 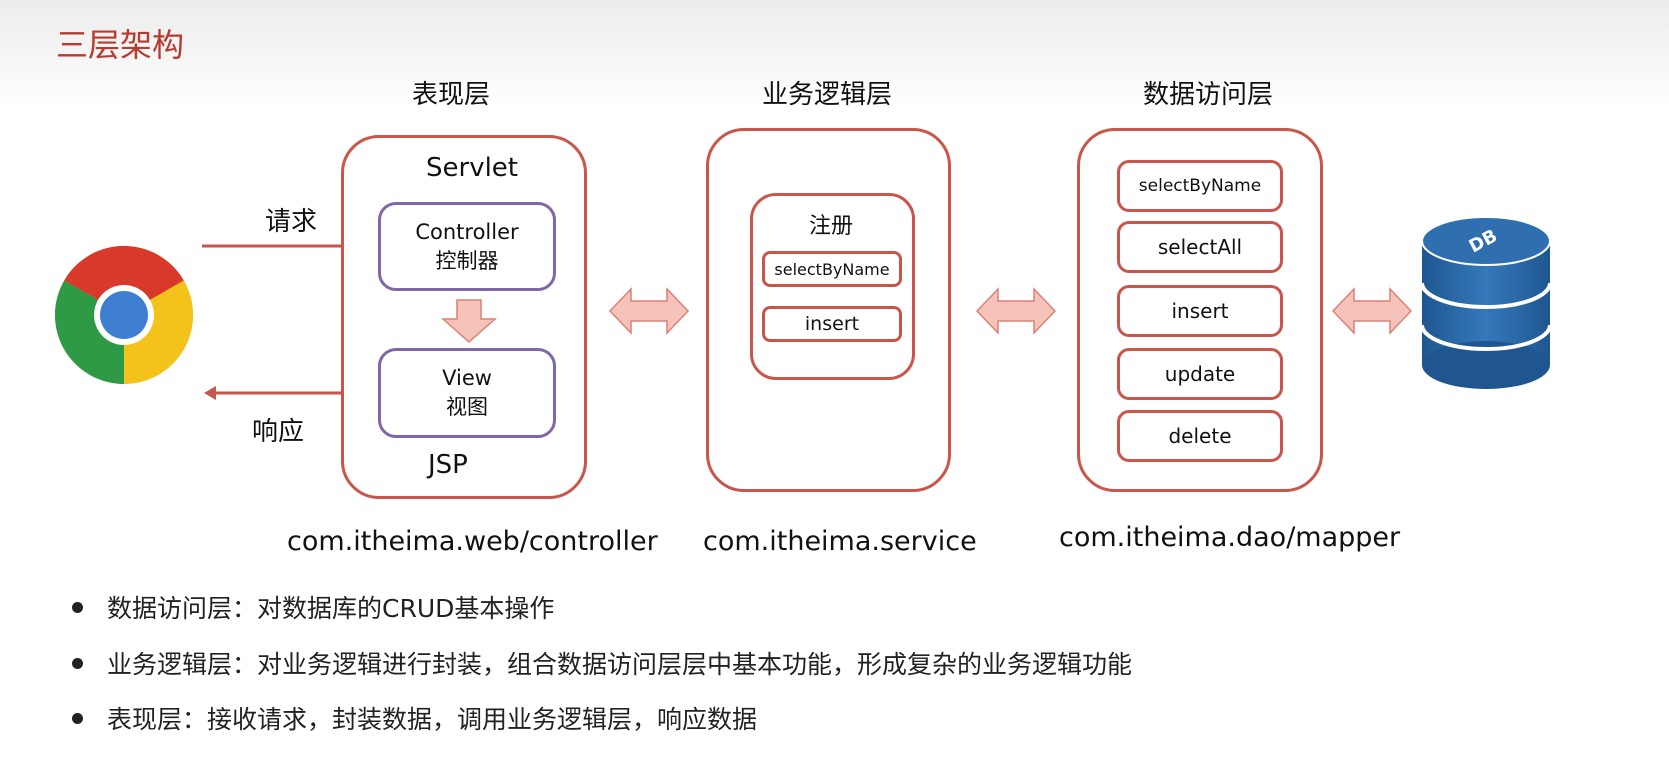 I want to click on slide-title: 三层架构, so click(x=120, y=45).